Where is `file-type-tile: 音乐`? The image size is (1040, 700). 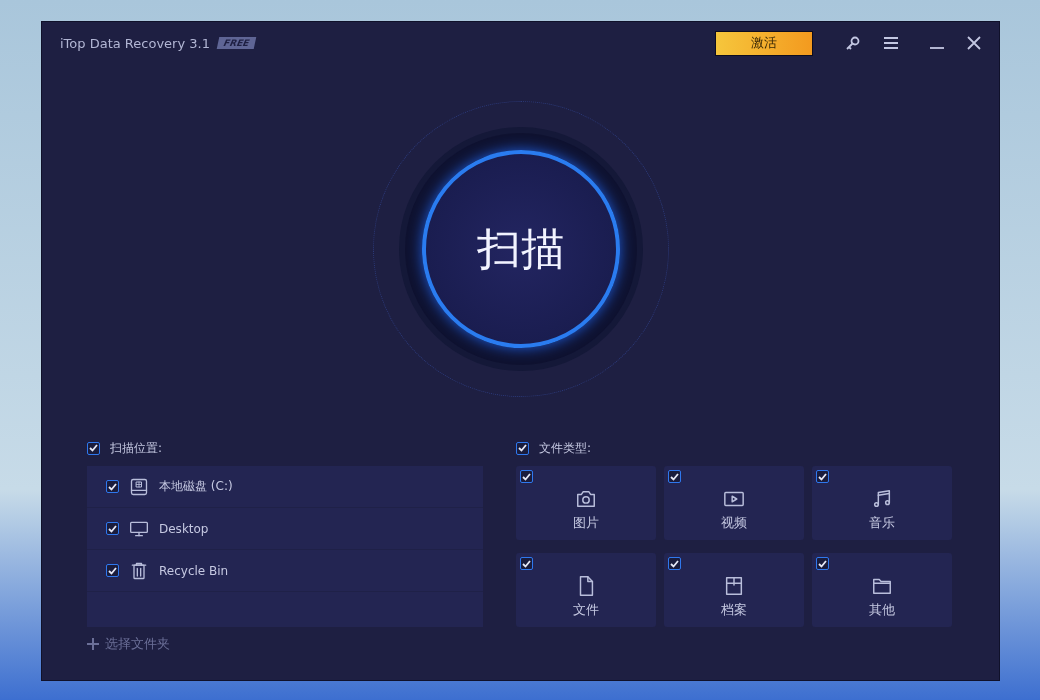
file-type-tile: 音乐 is located at coordinates (882, 503).